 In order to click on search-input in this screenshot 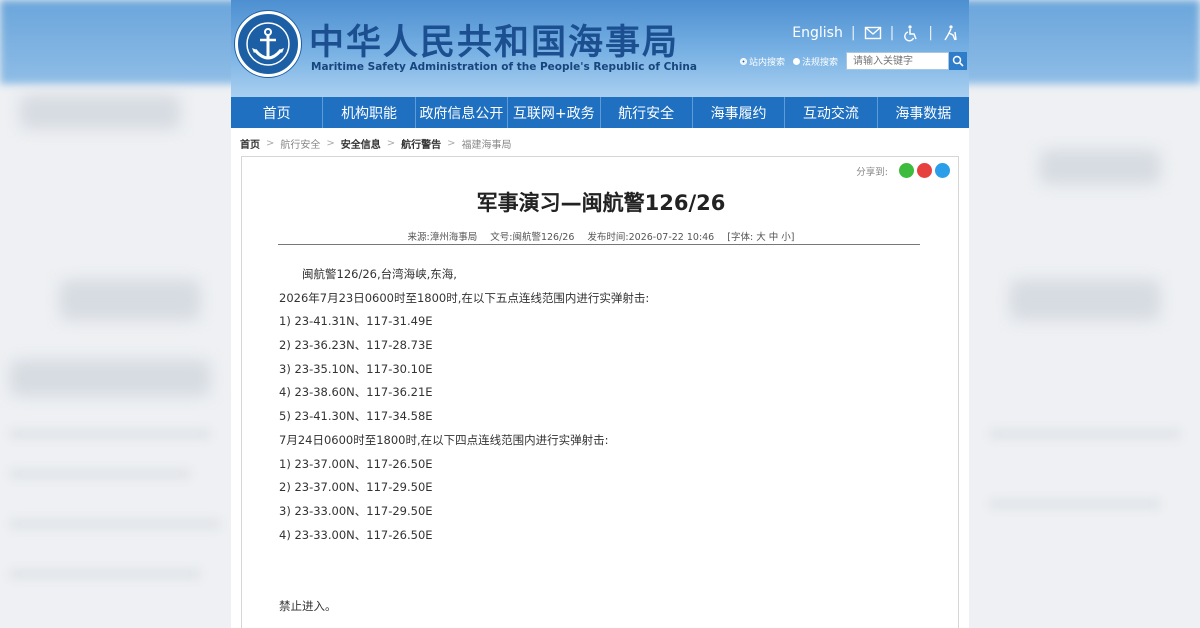, I will do `click(897, 61)`.